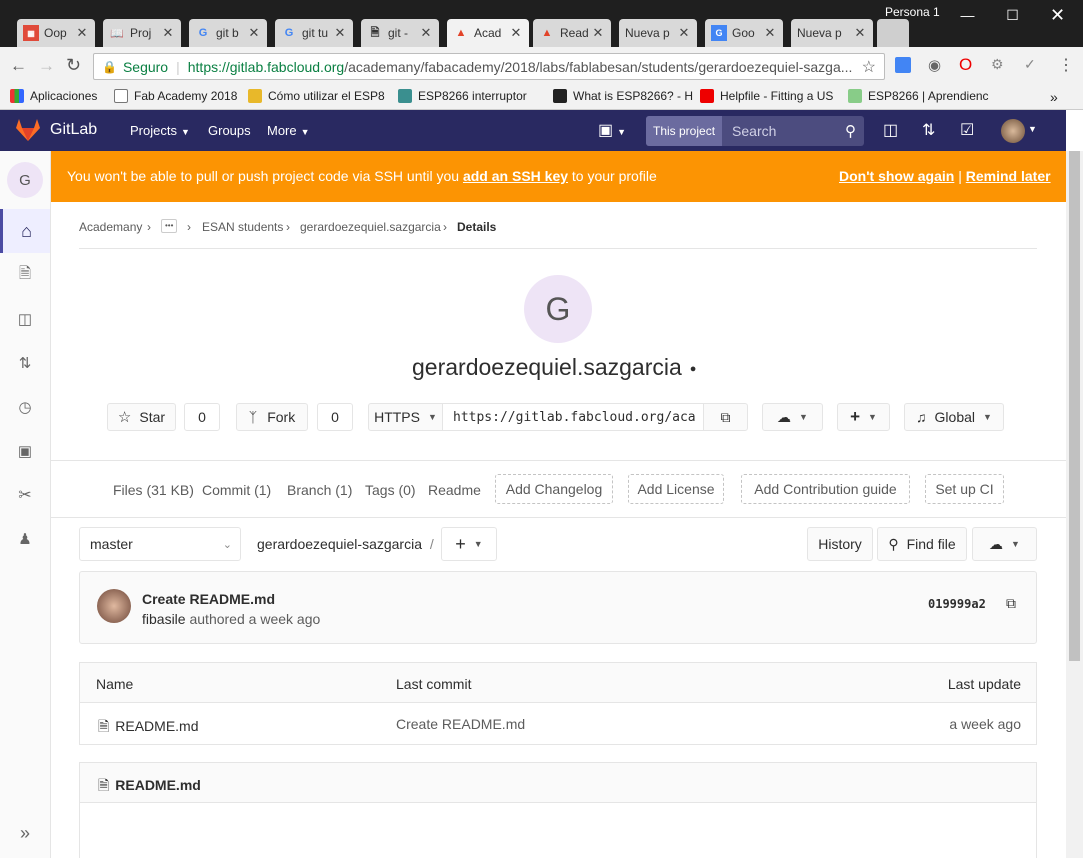  I want to click on browser-tab: 🗎 git - ✕, so click(400, 33).